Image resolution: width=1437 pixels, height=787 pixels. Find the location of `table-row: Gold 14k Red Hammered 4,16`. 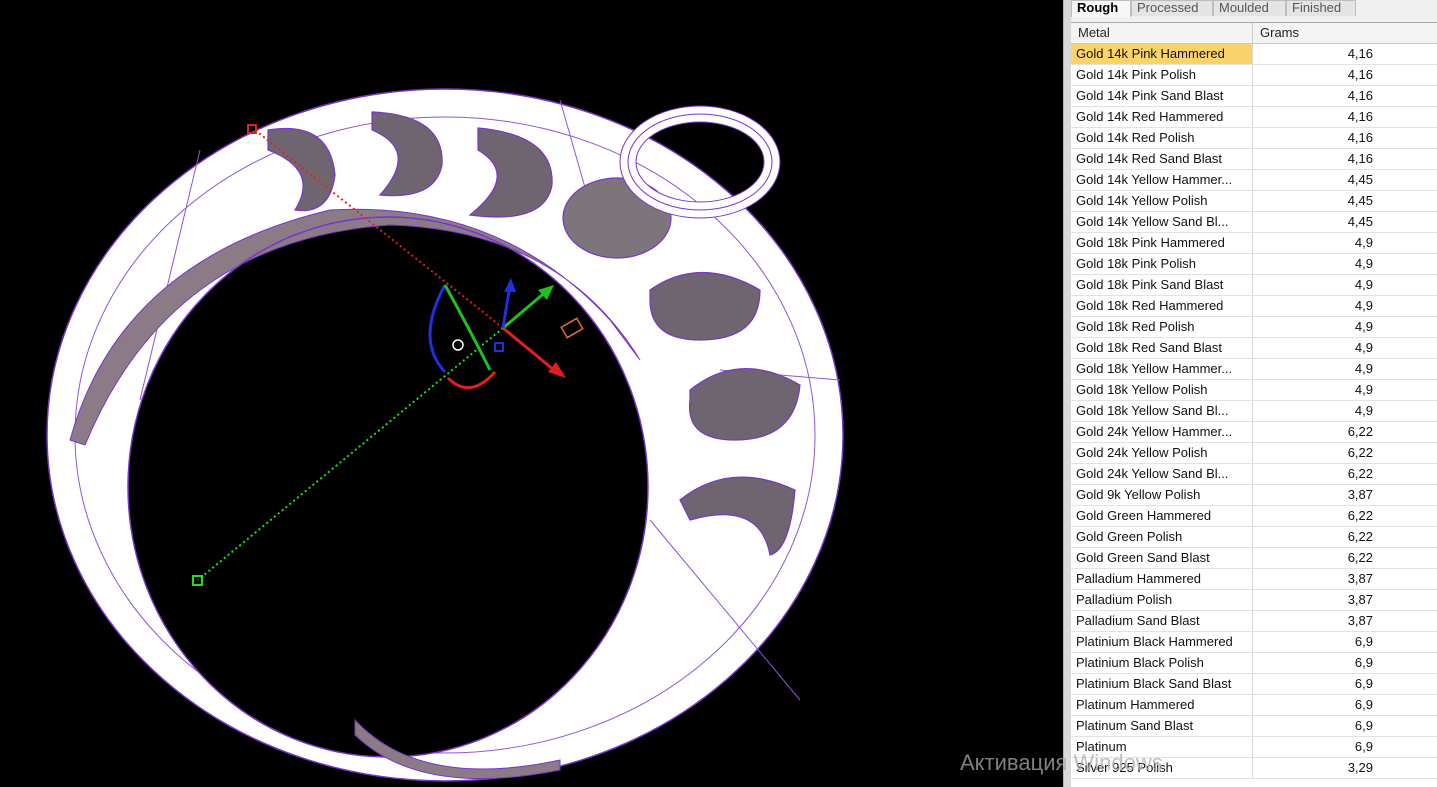

table-row: Gold 14k Red Hammered 4,16 is located at coordinates (1254, 117).